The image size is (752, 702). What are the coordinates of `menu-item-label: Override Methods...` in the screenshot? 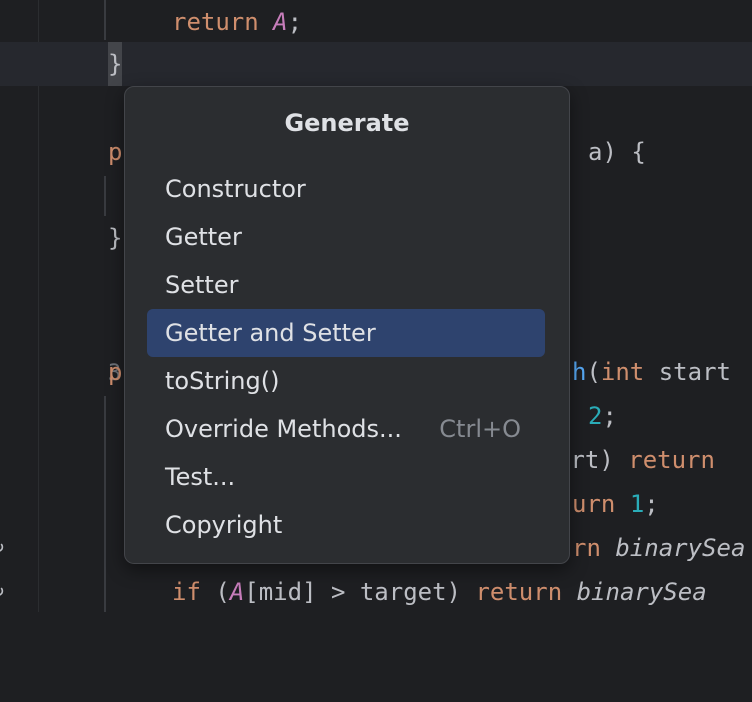 It's located at (283, 429).